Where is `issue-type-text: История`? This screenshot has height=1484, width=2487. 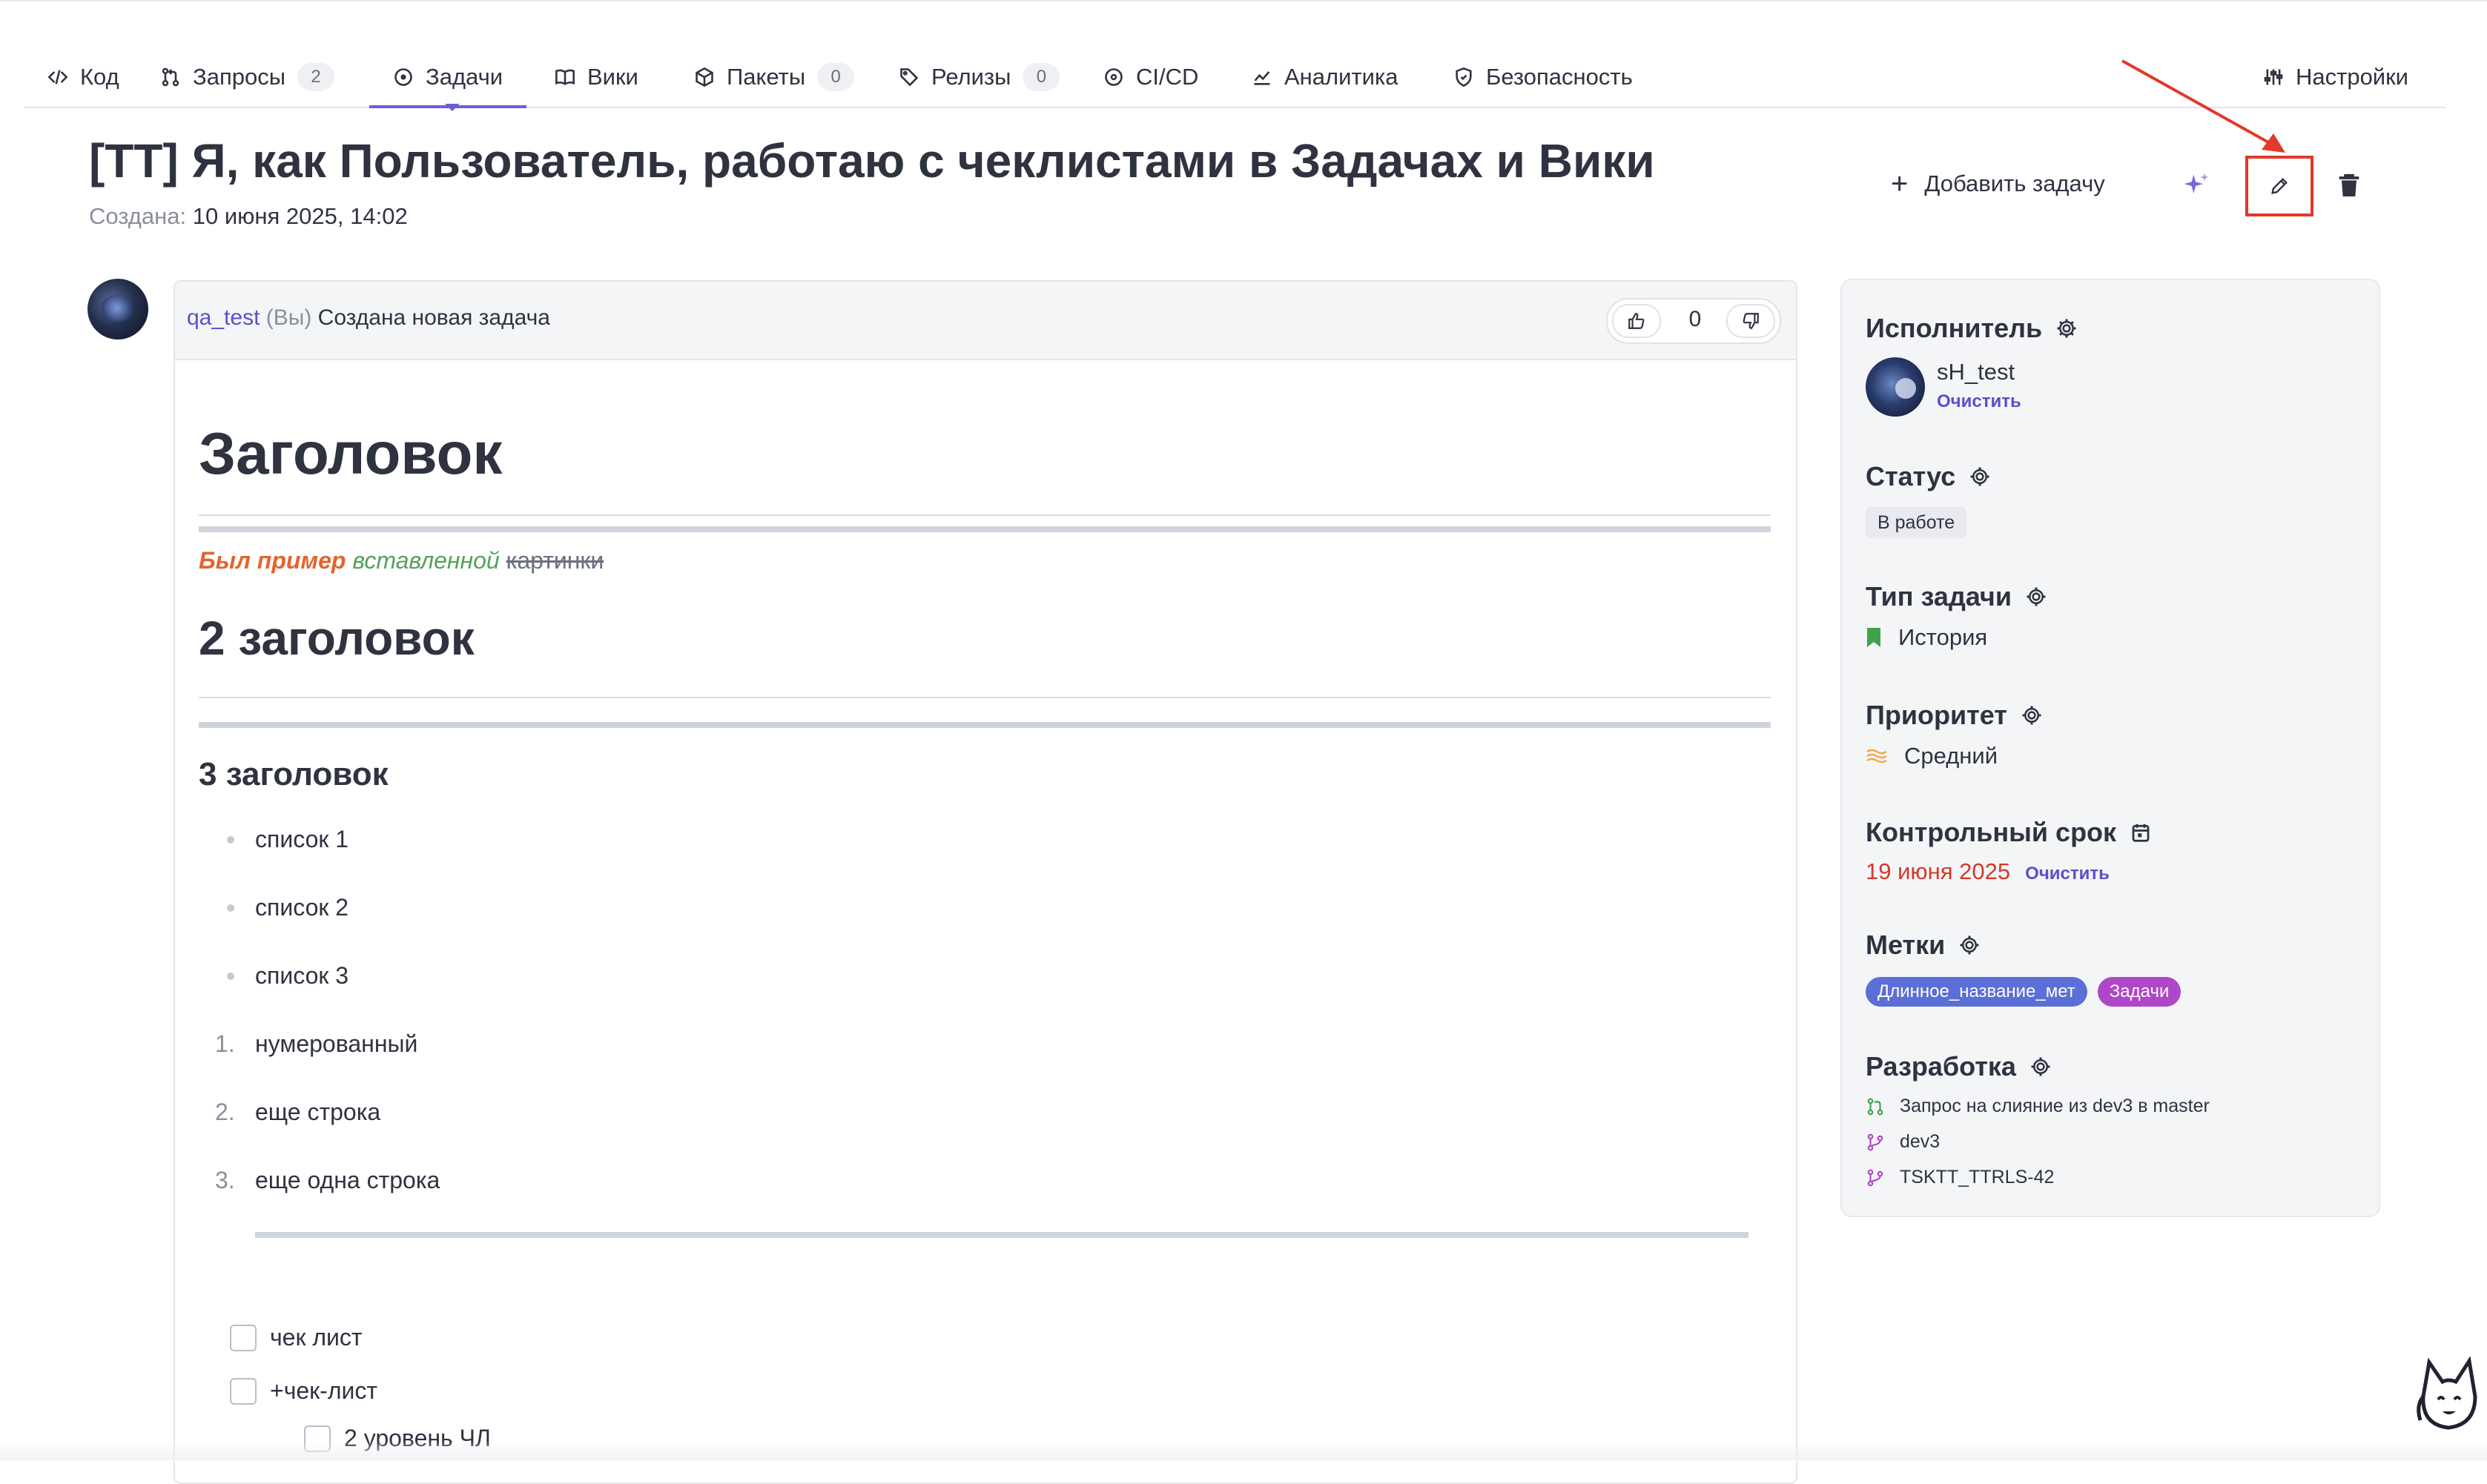
issue-type-text: История is located at coordinates (1943, 637).